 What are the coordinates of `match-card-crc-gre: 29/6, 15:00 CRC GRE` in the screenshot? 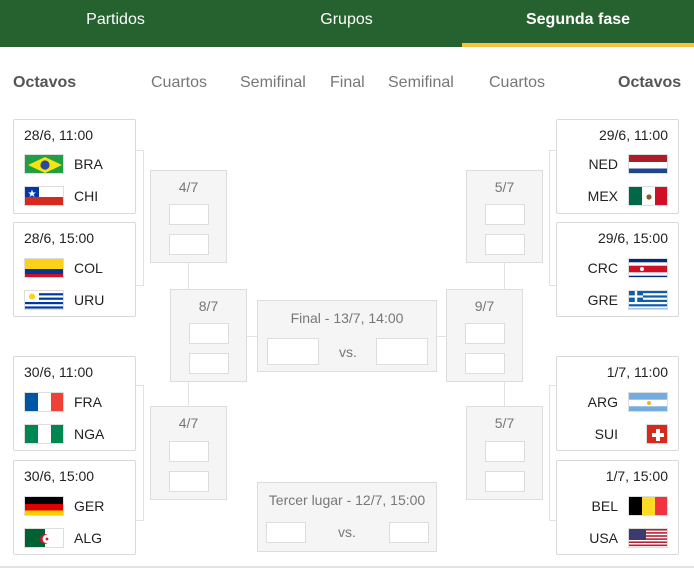 It's located at (617, 269).